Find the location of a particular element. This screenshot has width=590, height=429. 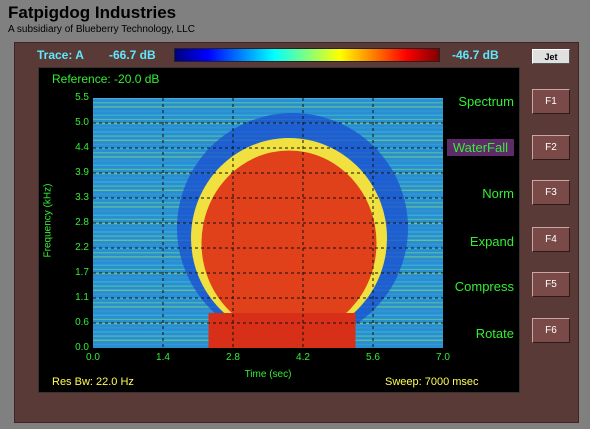

y-tick-label: 3.9 is located at coordinates (82, 172).